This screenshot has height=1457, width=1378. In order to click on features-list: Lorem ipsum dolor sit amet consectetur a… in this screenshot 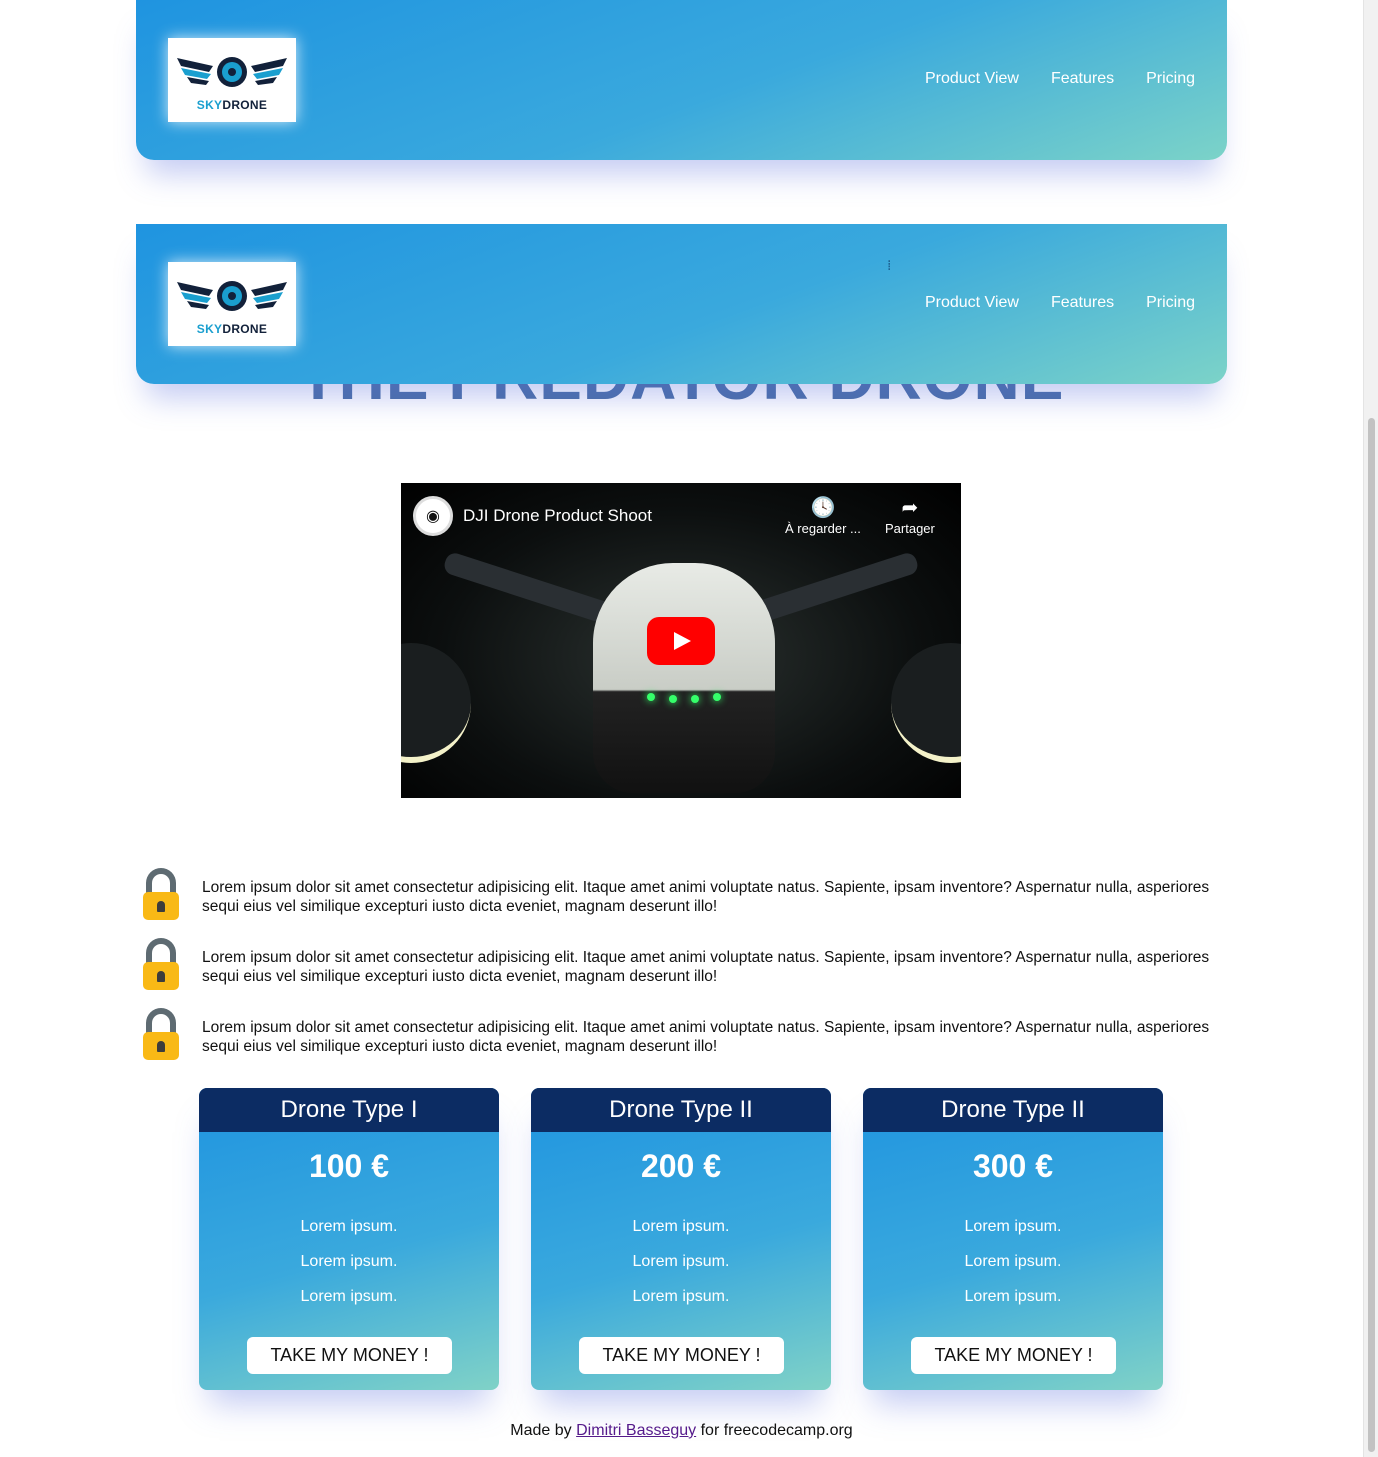, I will do `click(682, 973)`.